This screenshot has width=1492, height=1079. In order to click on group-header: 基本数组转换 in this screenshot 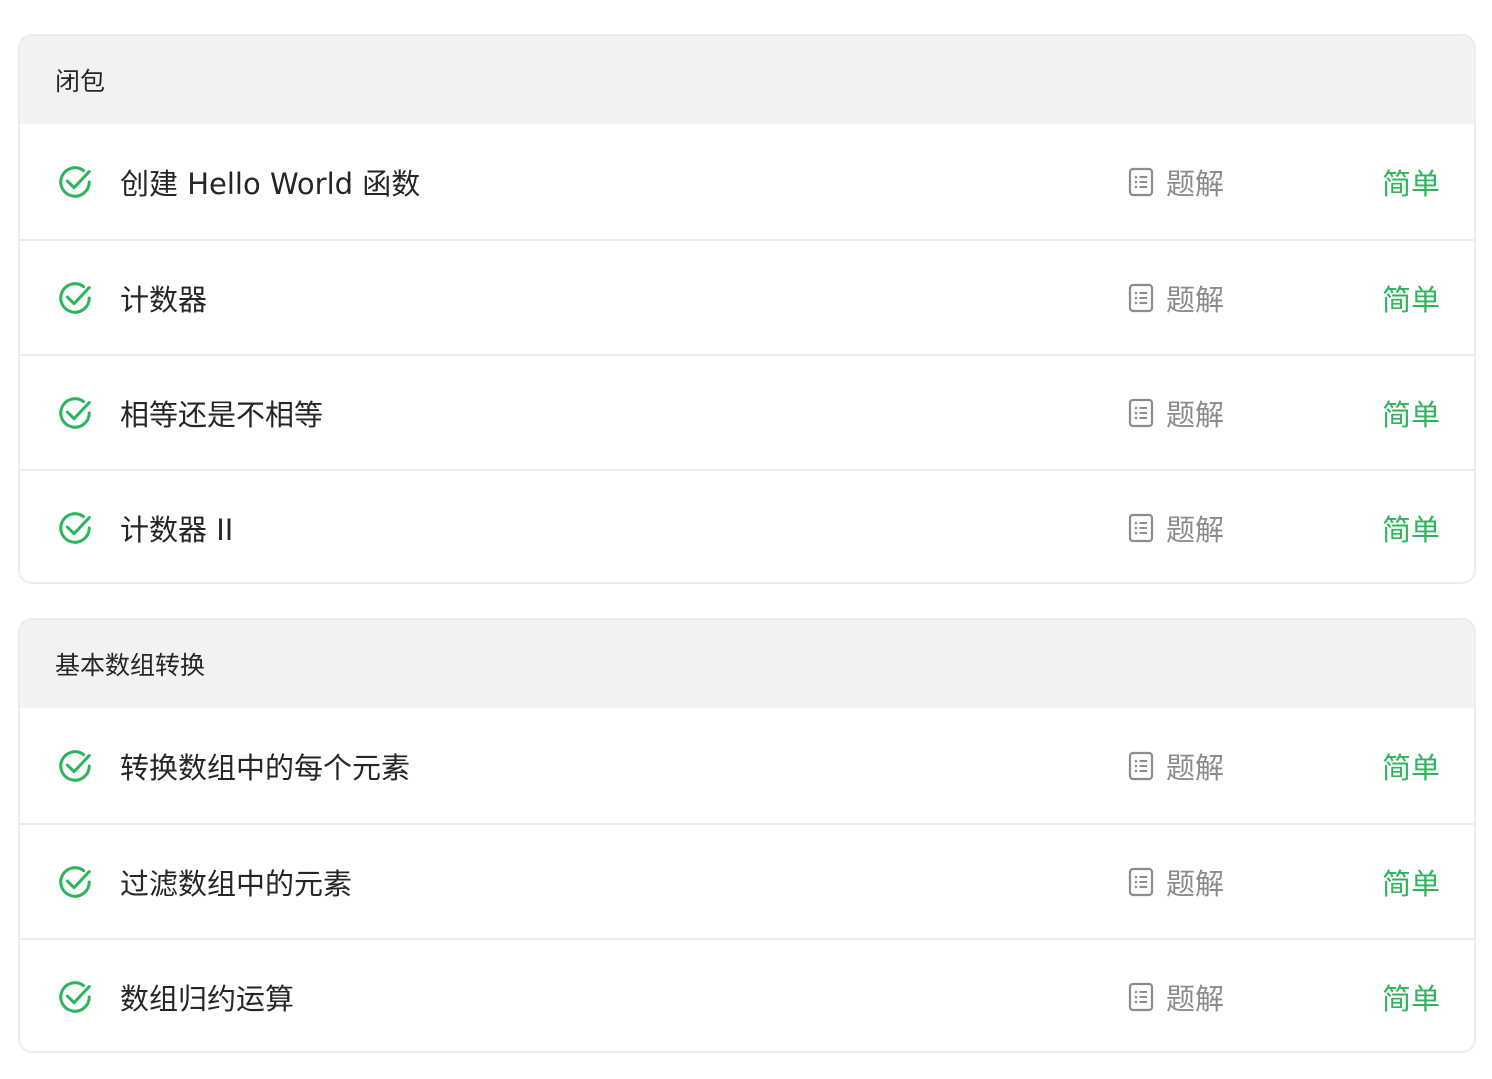, I will do `click(747, 664)`.